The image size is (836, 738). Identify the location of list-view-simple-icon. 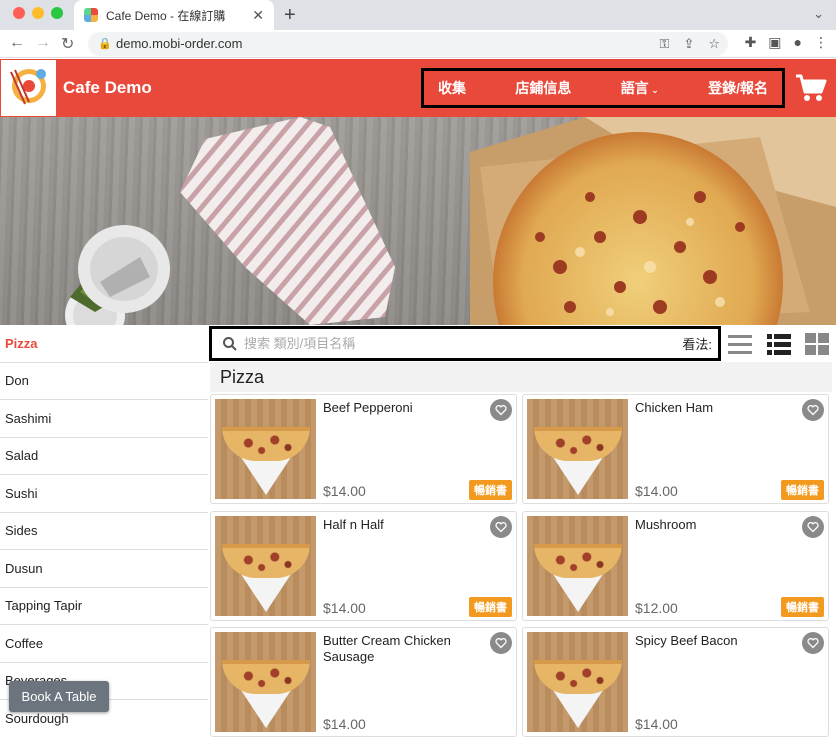
(740, 344).